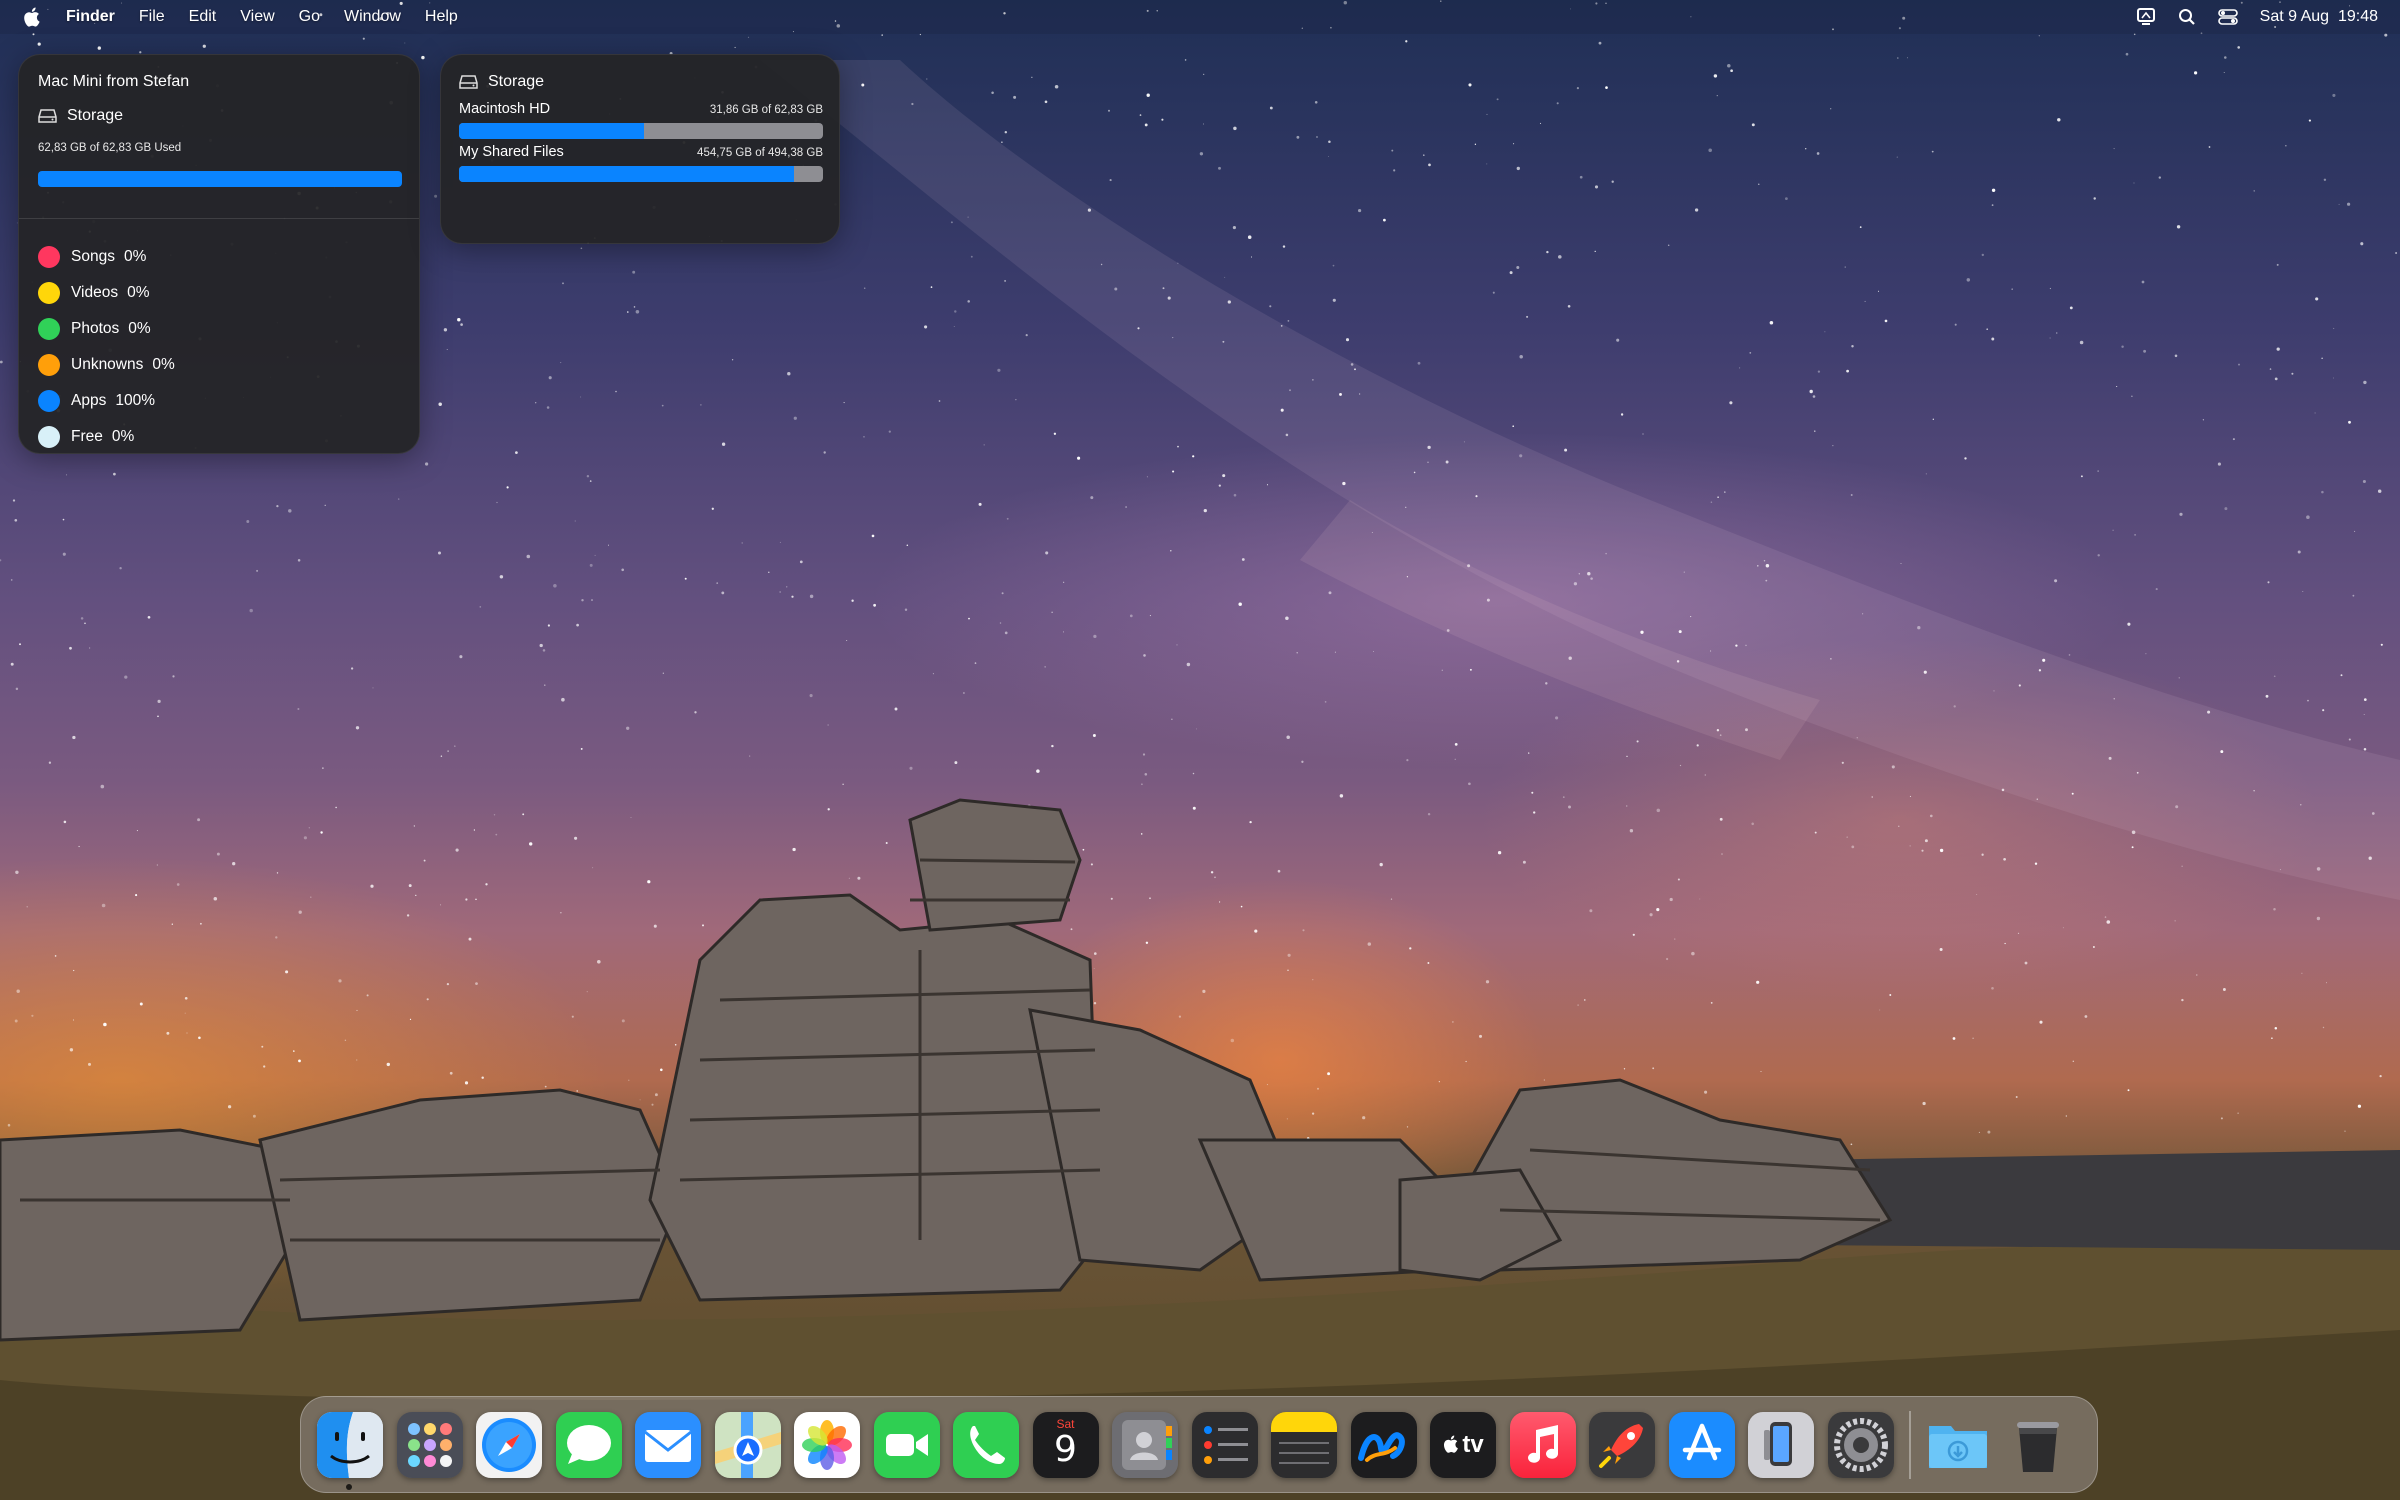 This screenshot has width=2400, height=1500. I want to click on volumes-header: Storage, so click(501, 82).